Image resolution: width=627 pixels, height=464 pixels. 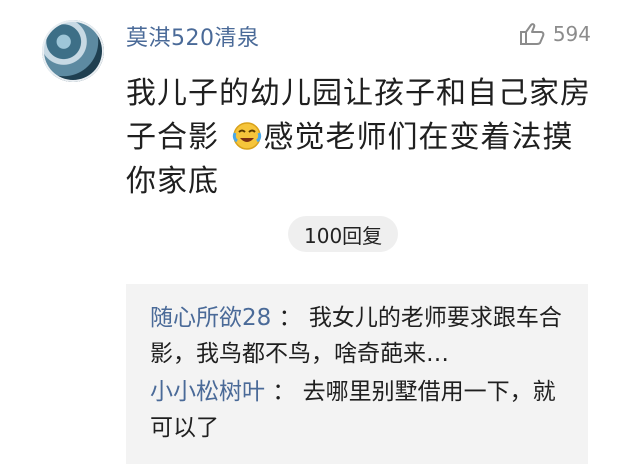 I want to click on comment-avatar, so click(x=73, y=51).